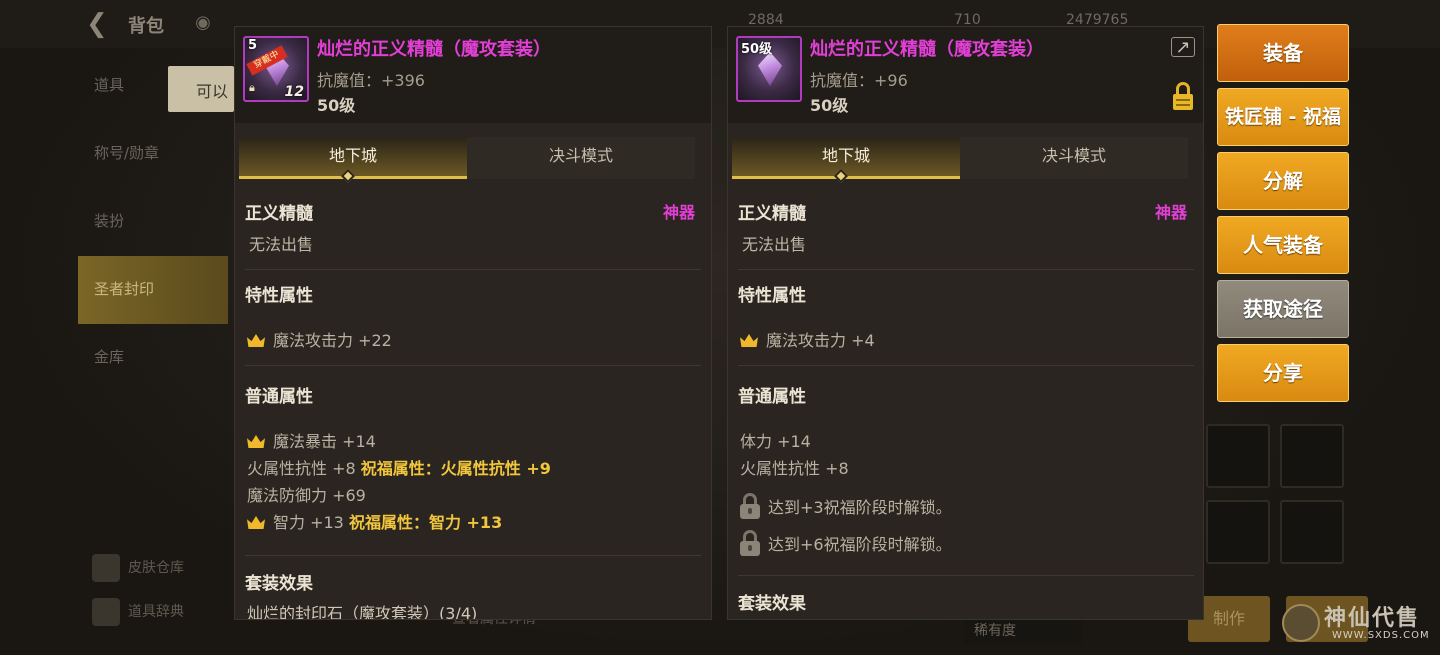  What do you see at coordinates (308, 522) in the screenshot?
I see `common-stat-text: 智力 +13` at bounding box center [308, 522].